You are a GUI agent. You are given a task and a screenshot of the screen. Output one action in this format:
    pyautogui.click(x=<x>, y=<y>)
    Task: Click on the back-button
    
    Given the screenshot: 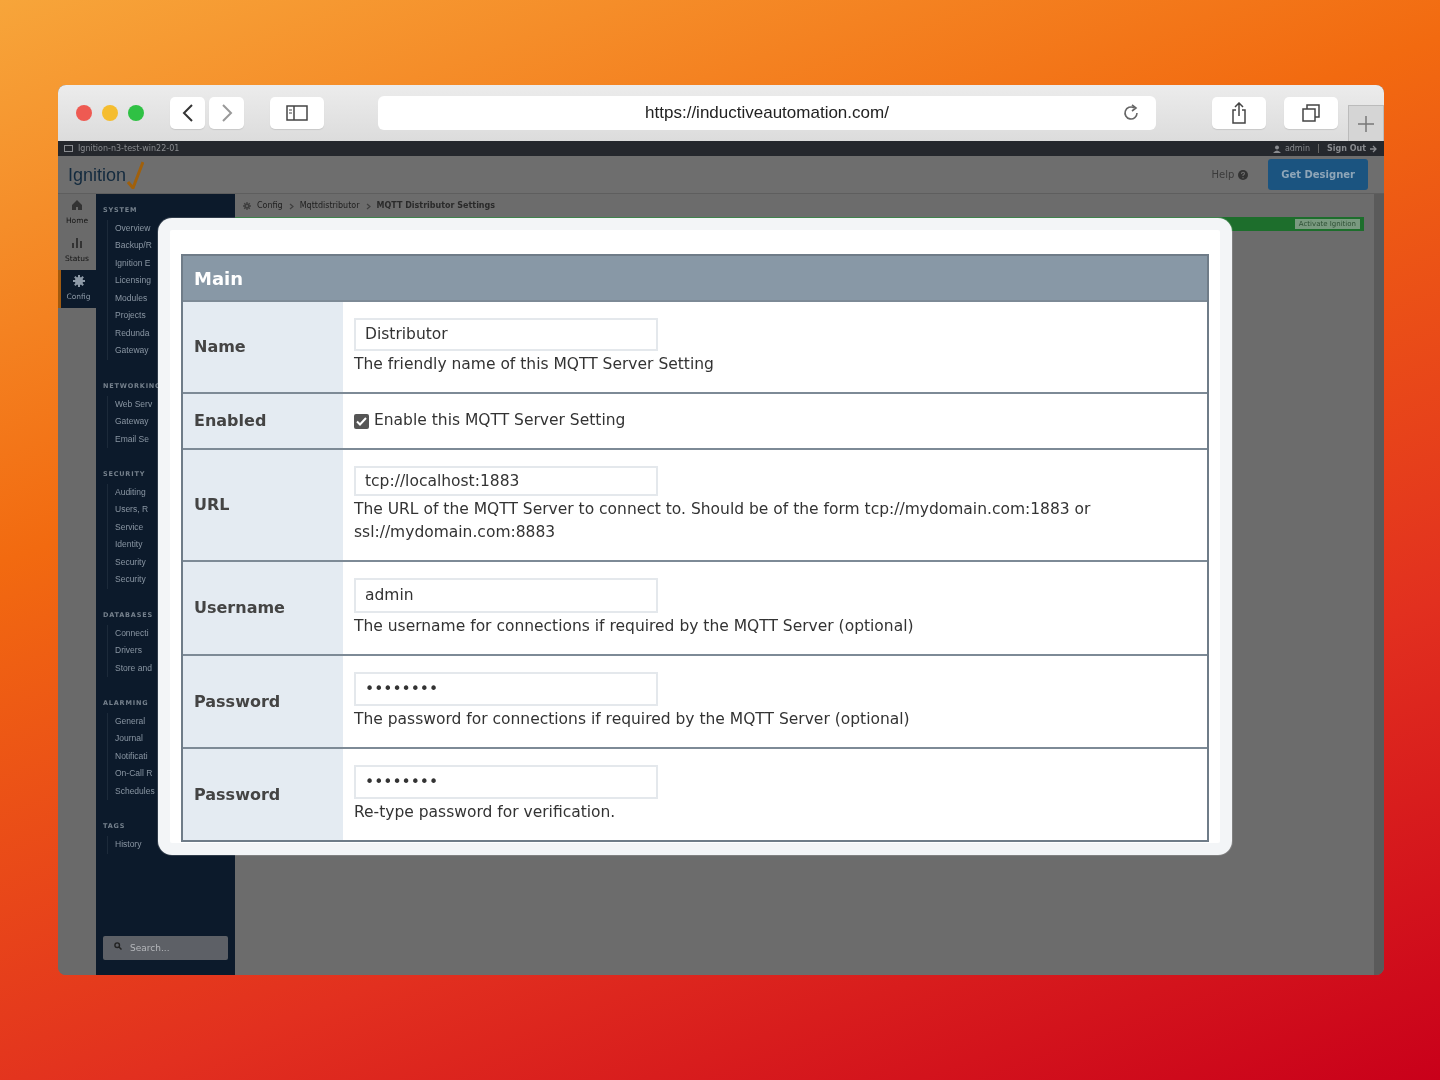 What is the action you would take?
    pyautogui.click(x=187, y=113)
    